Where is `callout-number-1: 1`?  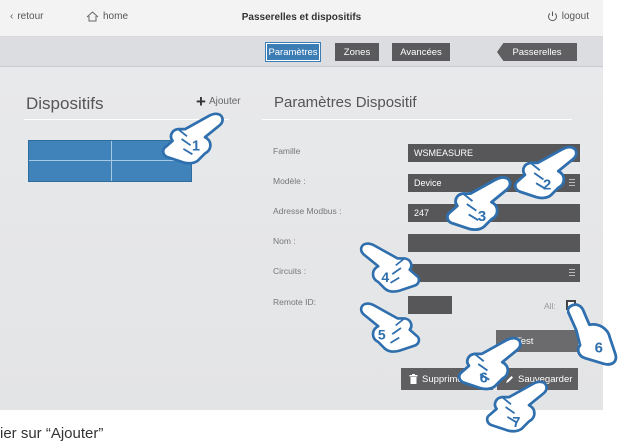 callout-number-1: 1 is located at coordinates (196, 147).